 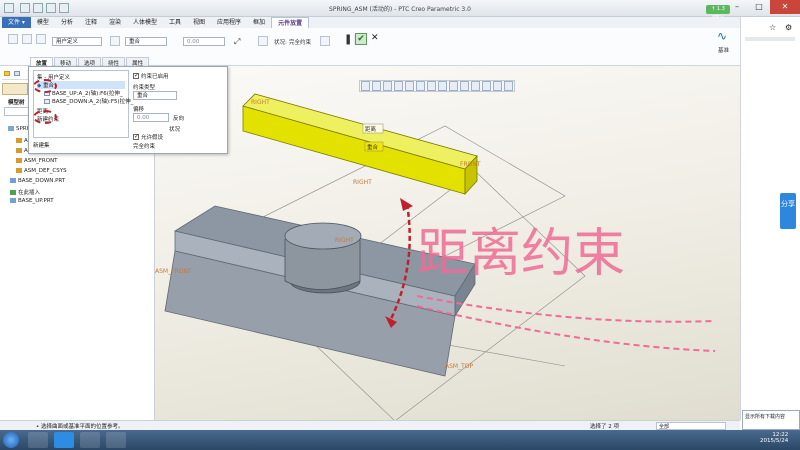 What do you see at coordinates (375, 38) in the screenshot?
I see `cancel-button: ✕` at bounding box center [375, 38].